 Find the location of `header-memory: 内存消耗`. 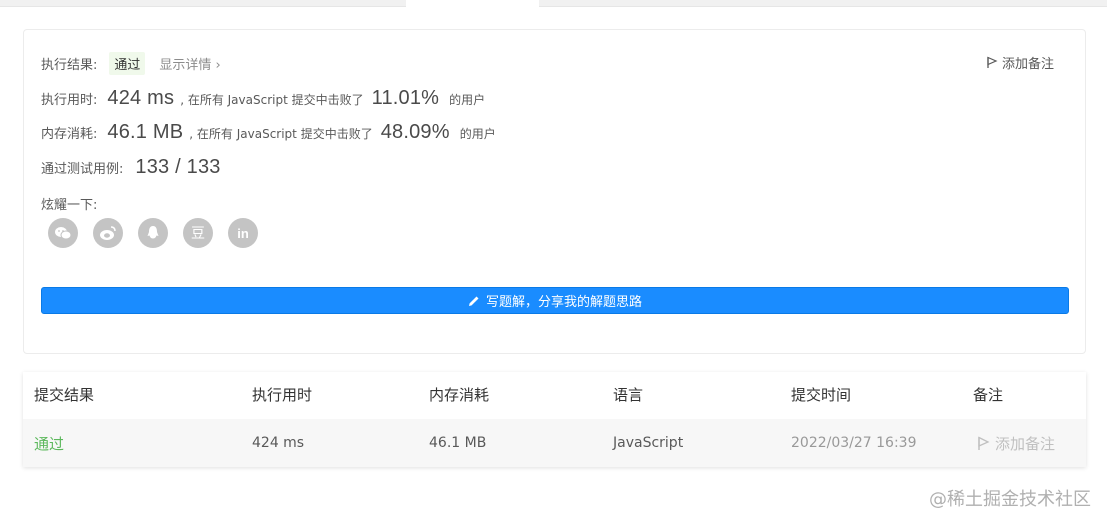

header-memory: 内存消耗 is located at coordinates (459, 395).